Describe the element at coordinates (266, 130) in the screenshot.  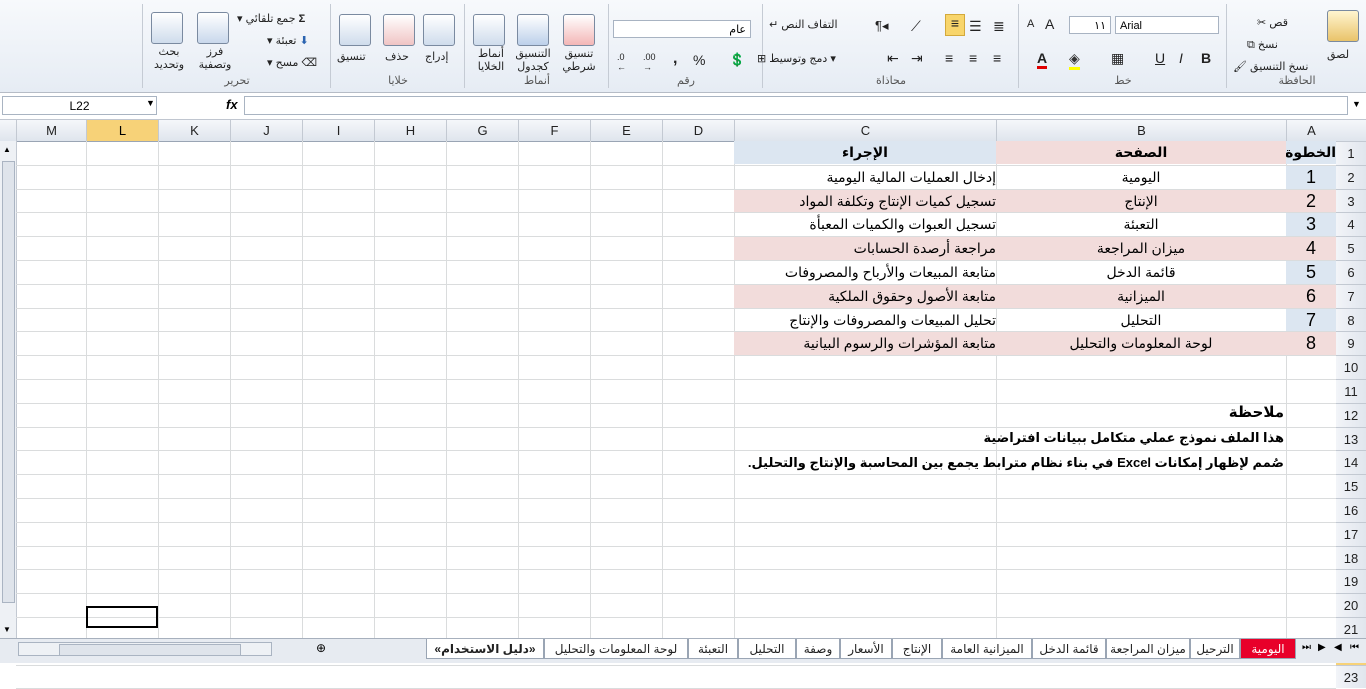
I see `column-header-J: J` at that location.